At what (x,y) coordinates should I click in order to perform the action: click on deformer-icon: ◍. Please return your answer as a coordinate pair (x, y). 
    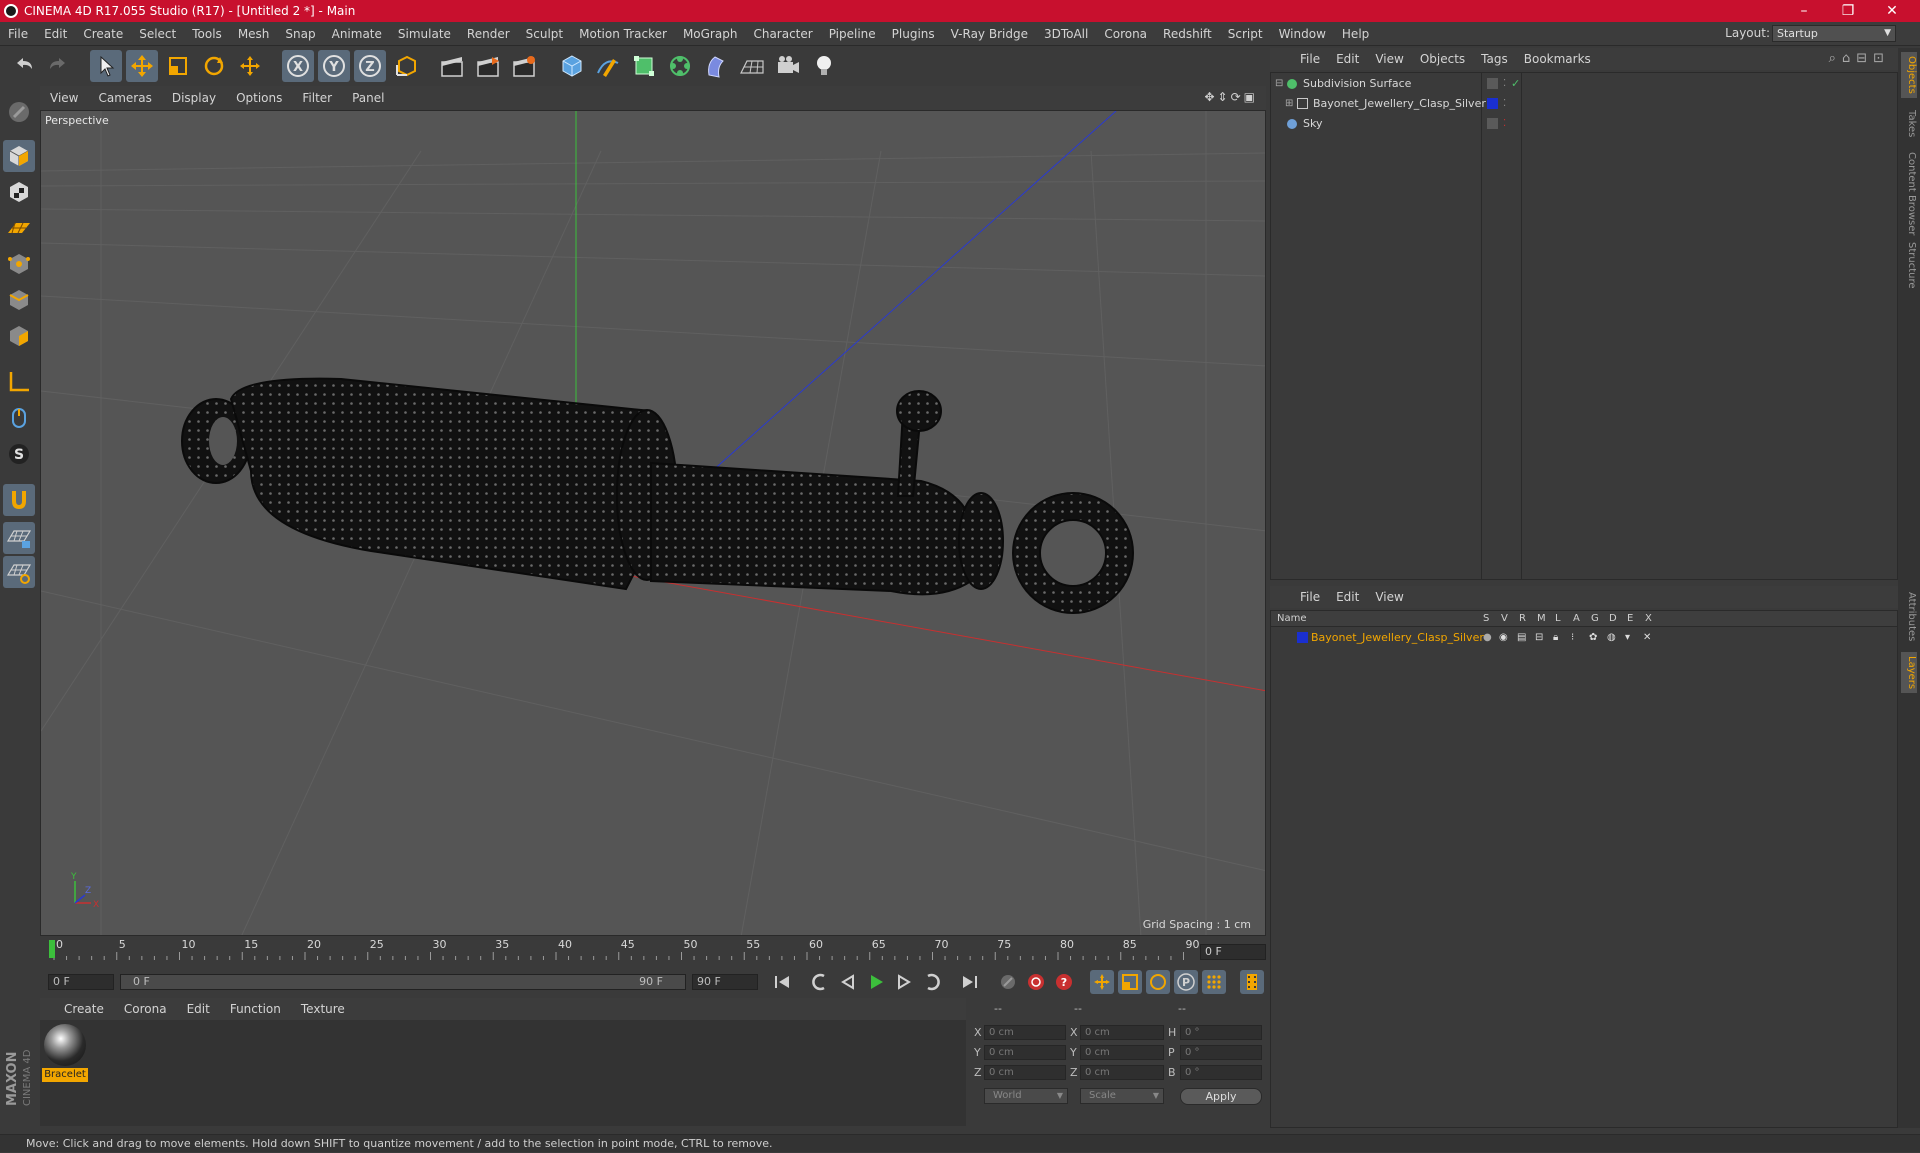
    Looking at the image, I should click on (1611, 638).